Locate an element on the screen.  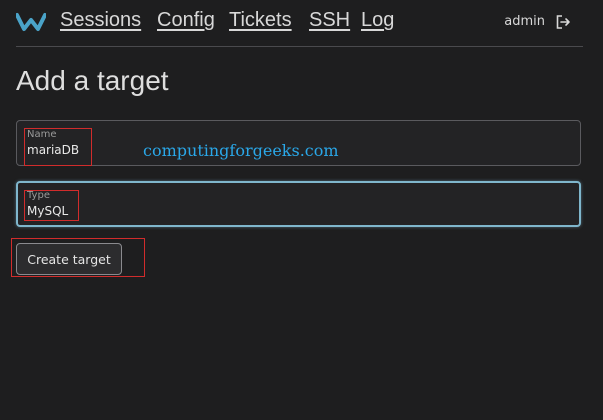
nav-link-sessions: Sessions is located at coordinates (100, 20).